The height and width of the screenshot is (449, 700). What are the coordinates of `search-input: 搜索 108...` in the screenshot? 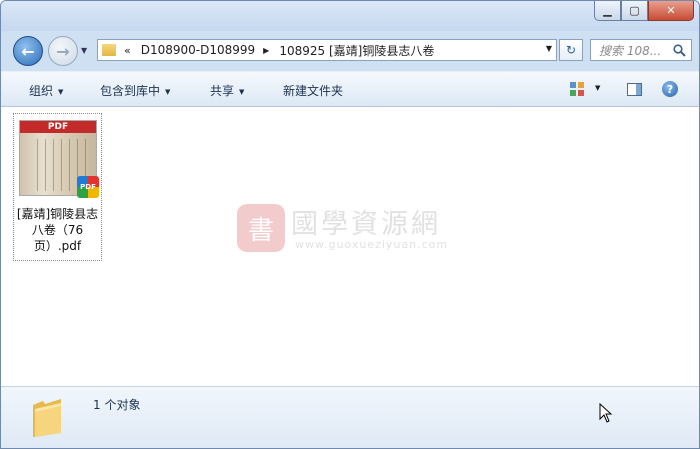 It's located at (635, 50).